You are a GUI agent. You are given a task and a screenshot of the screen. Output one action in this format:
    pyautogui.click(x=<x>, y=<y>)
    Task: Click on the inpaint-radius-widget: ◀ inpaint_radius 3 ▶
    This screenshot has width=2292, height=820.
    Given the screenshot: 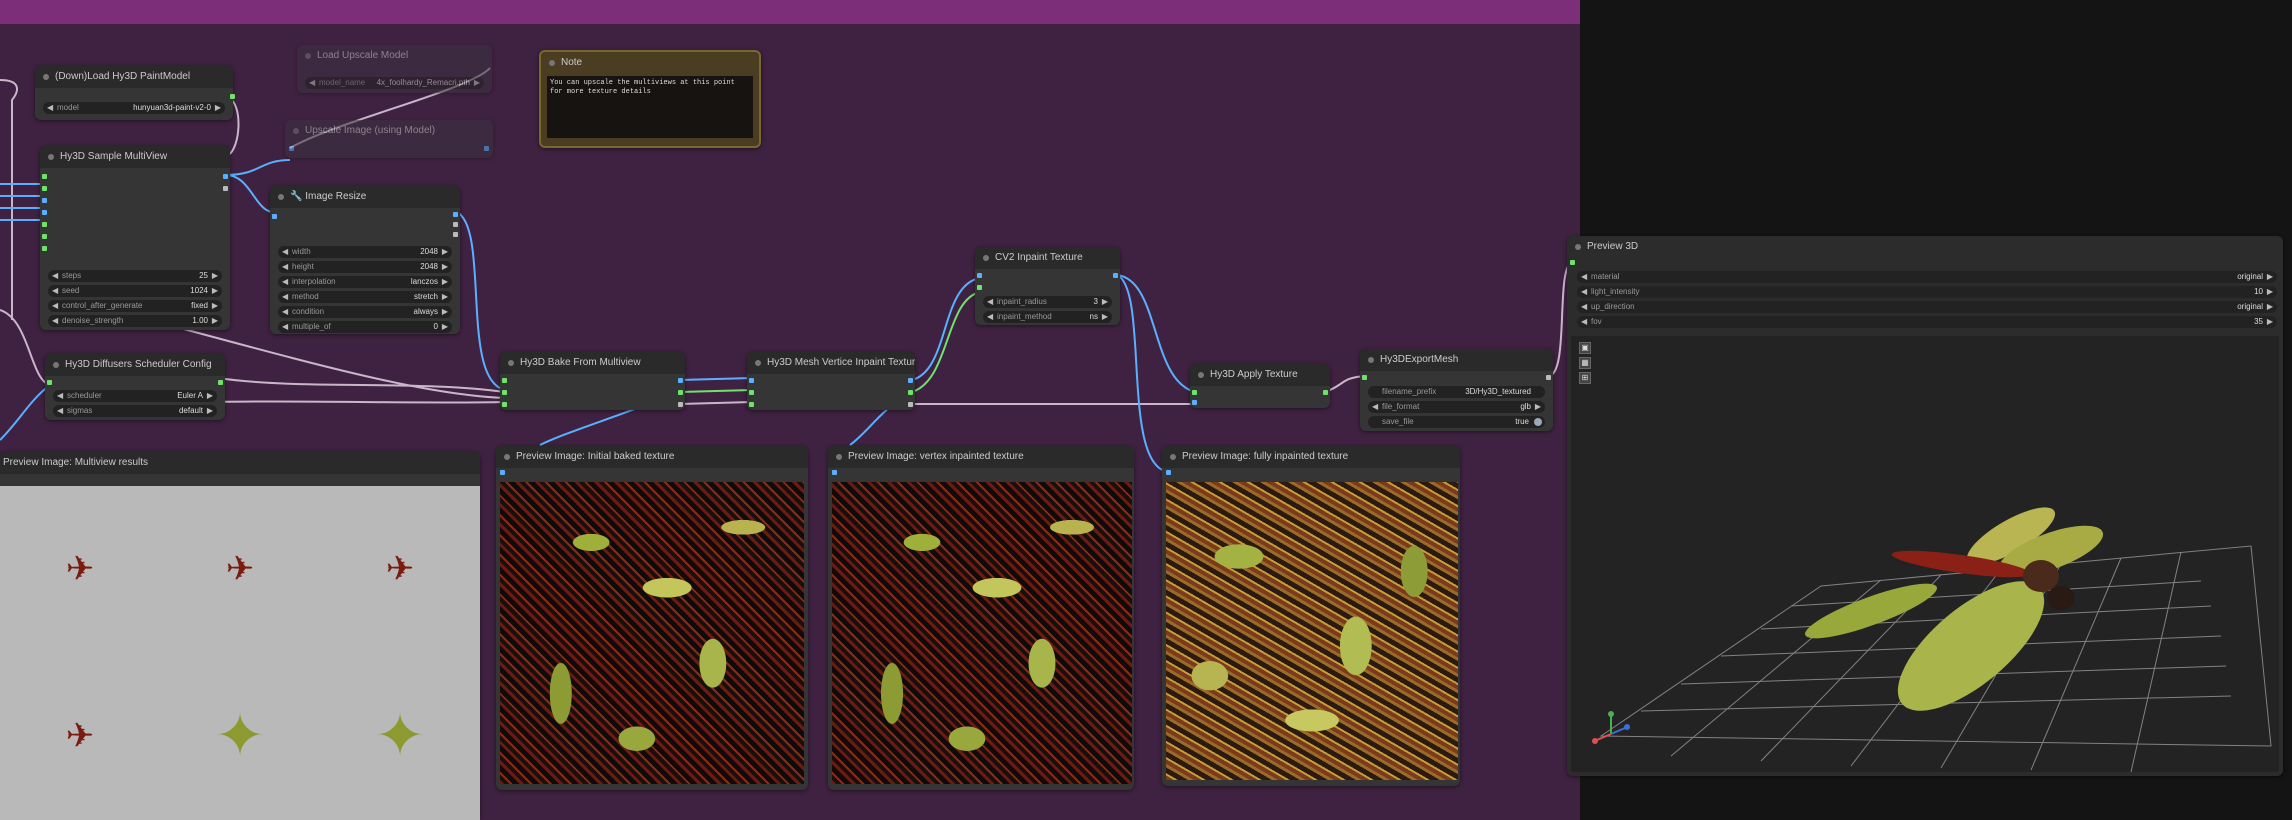 What is the action you would take?
    pyautogui.click(x=1047, y=302)
    